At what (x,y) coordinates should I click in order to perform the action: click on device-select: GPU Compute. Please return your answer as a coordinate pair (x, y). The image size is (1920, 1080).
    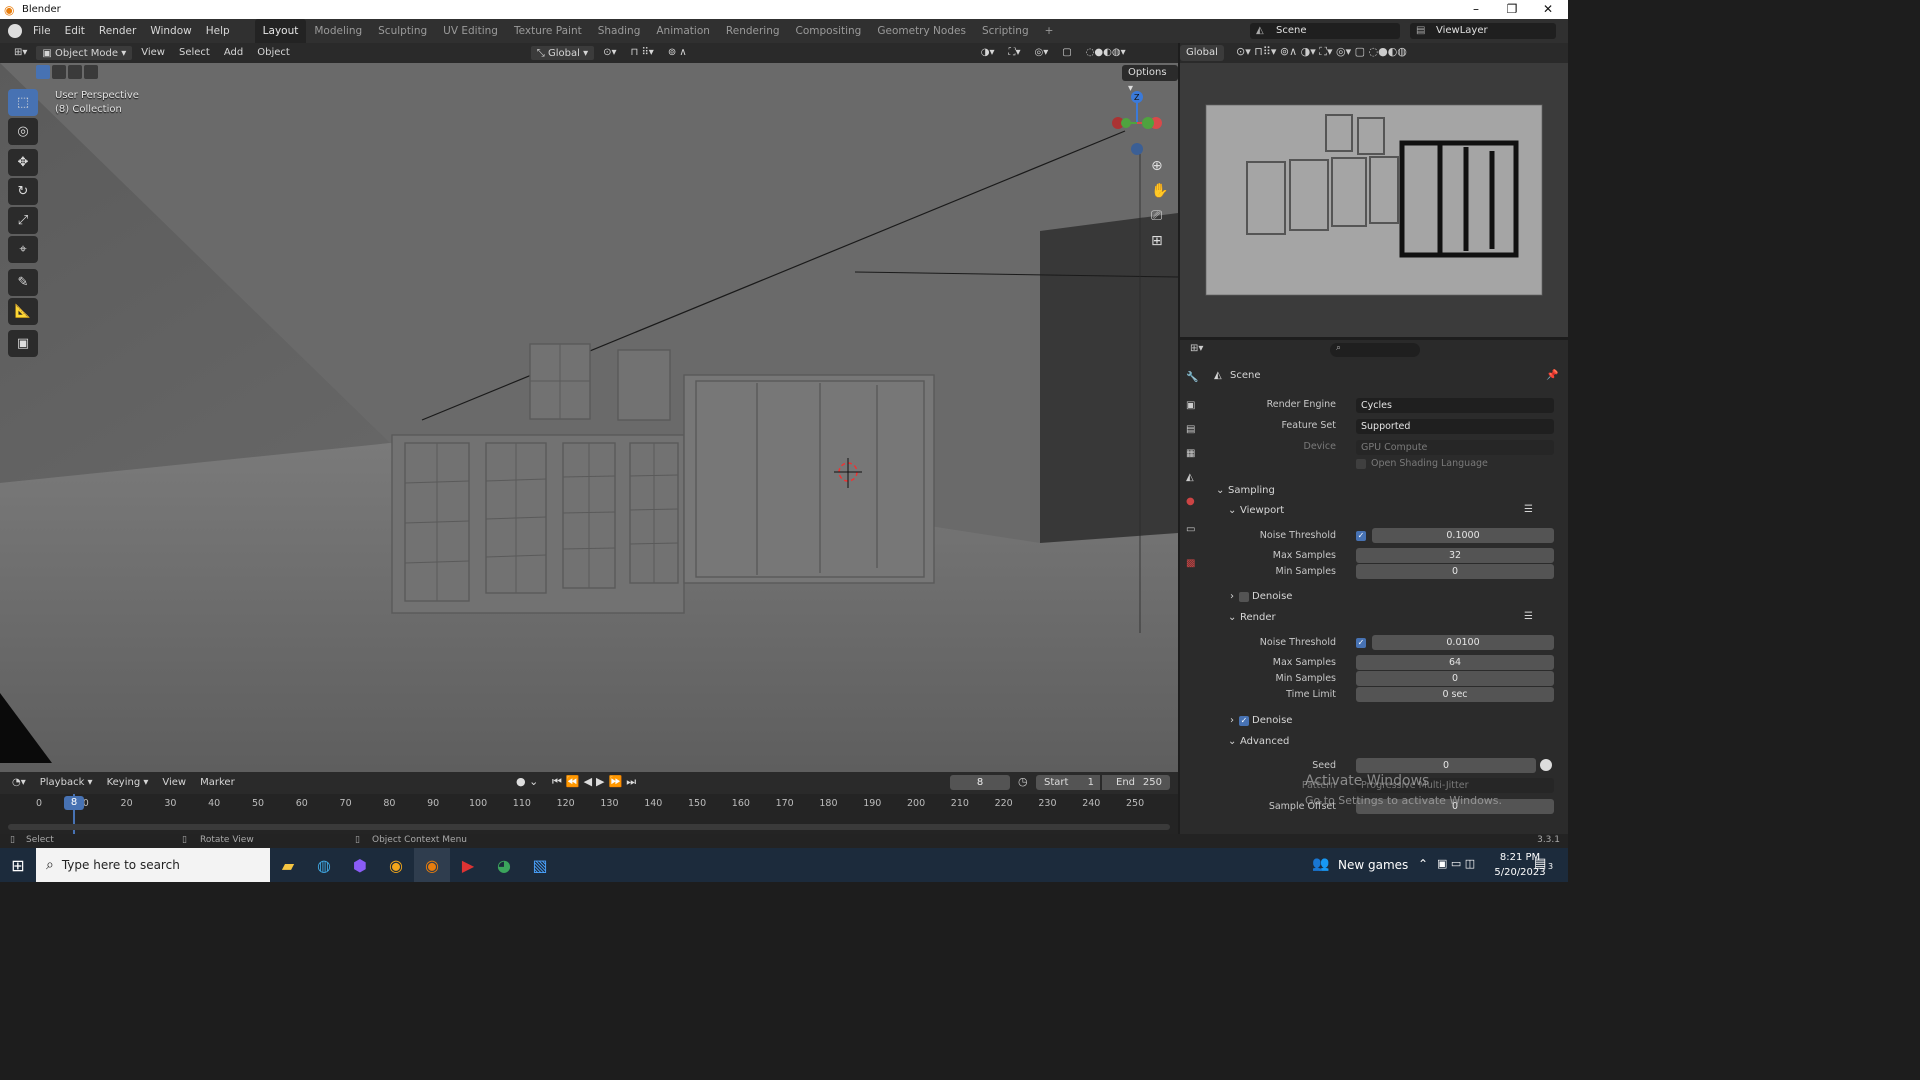
    Looking at the image, I should click on (1455, 447).